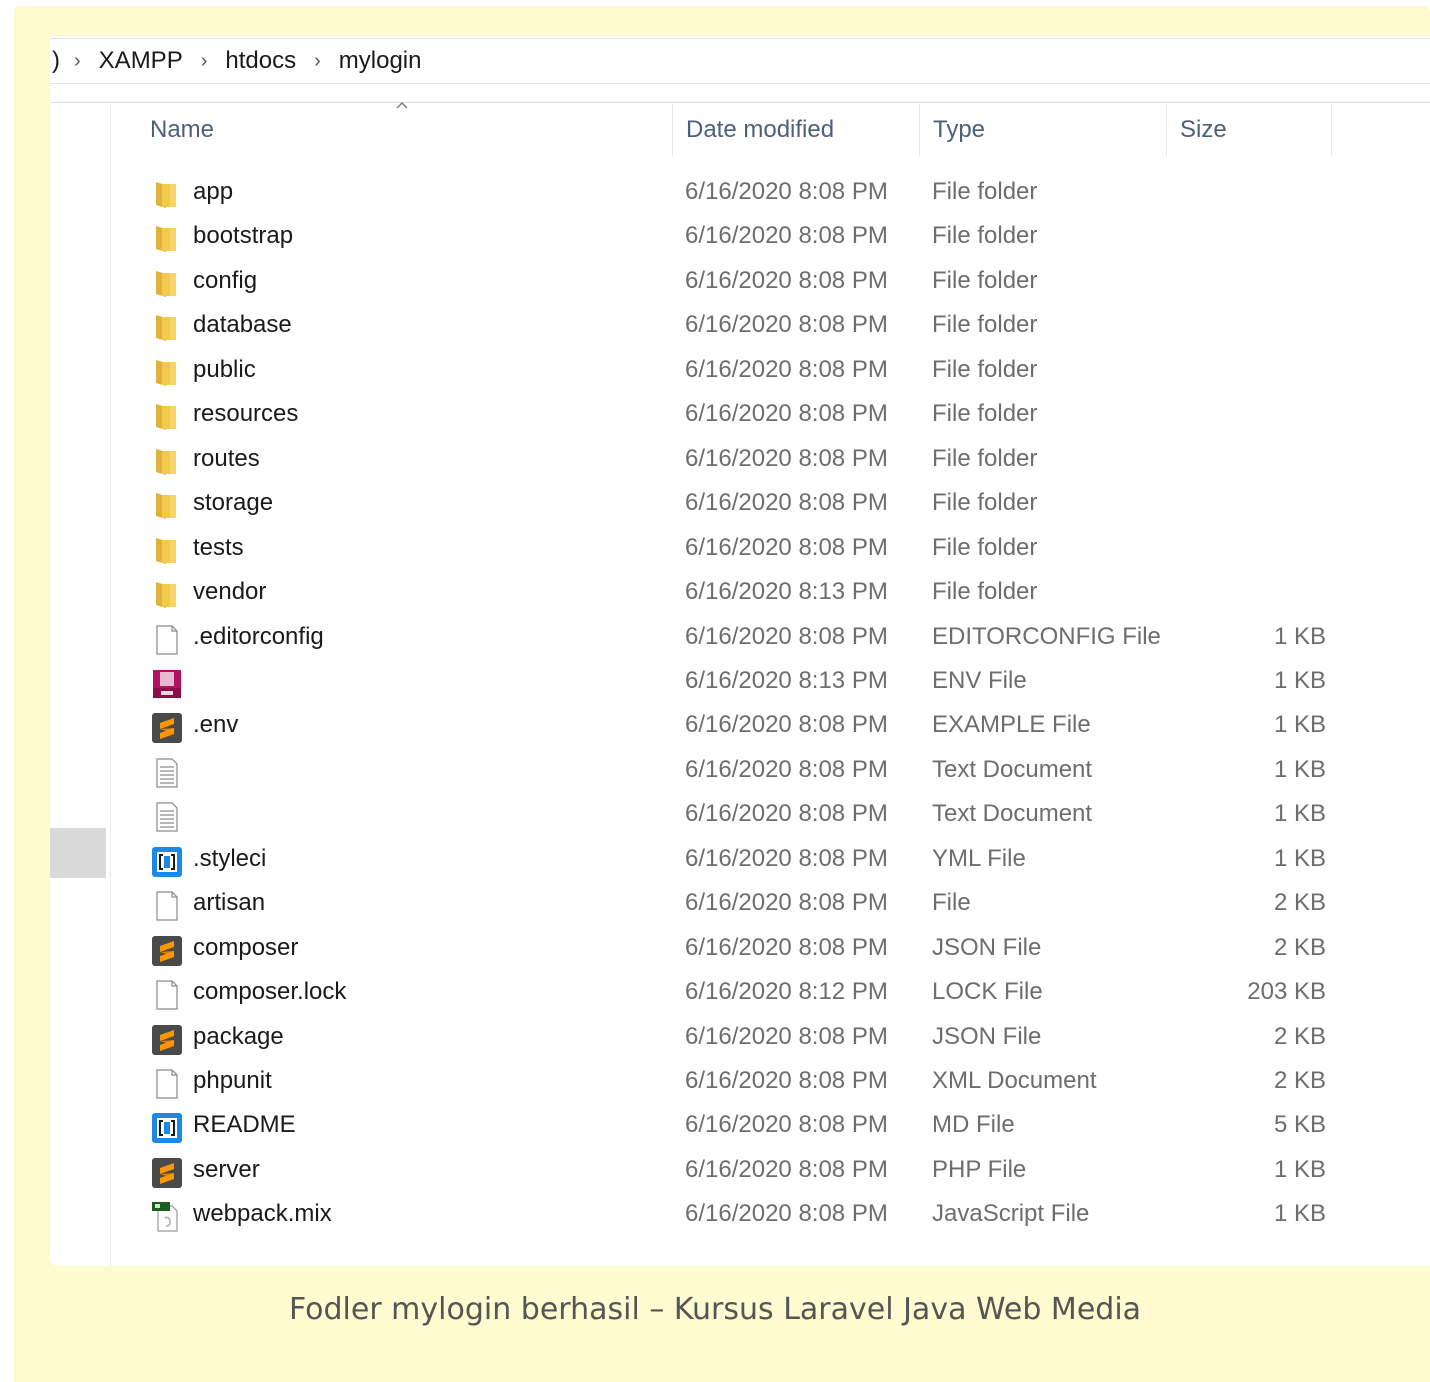  I want to click on navigation-pane-border, so click(110, 685).